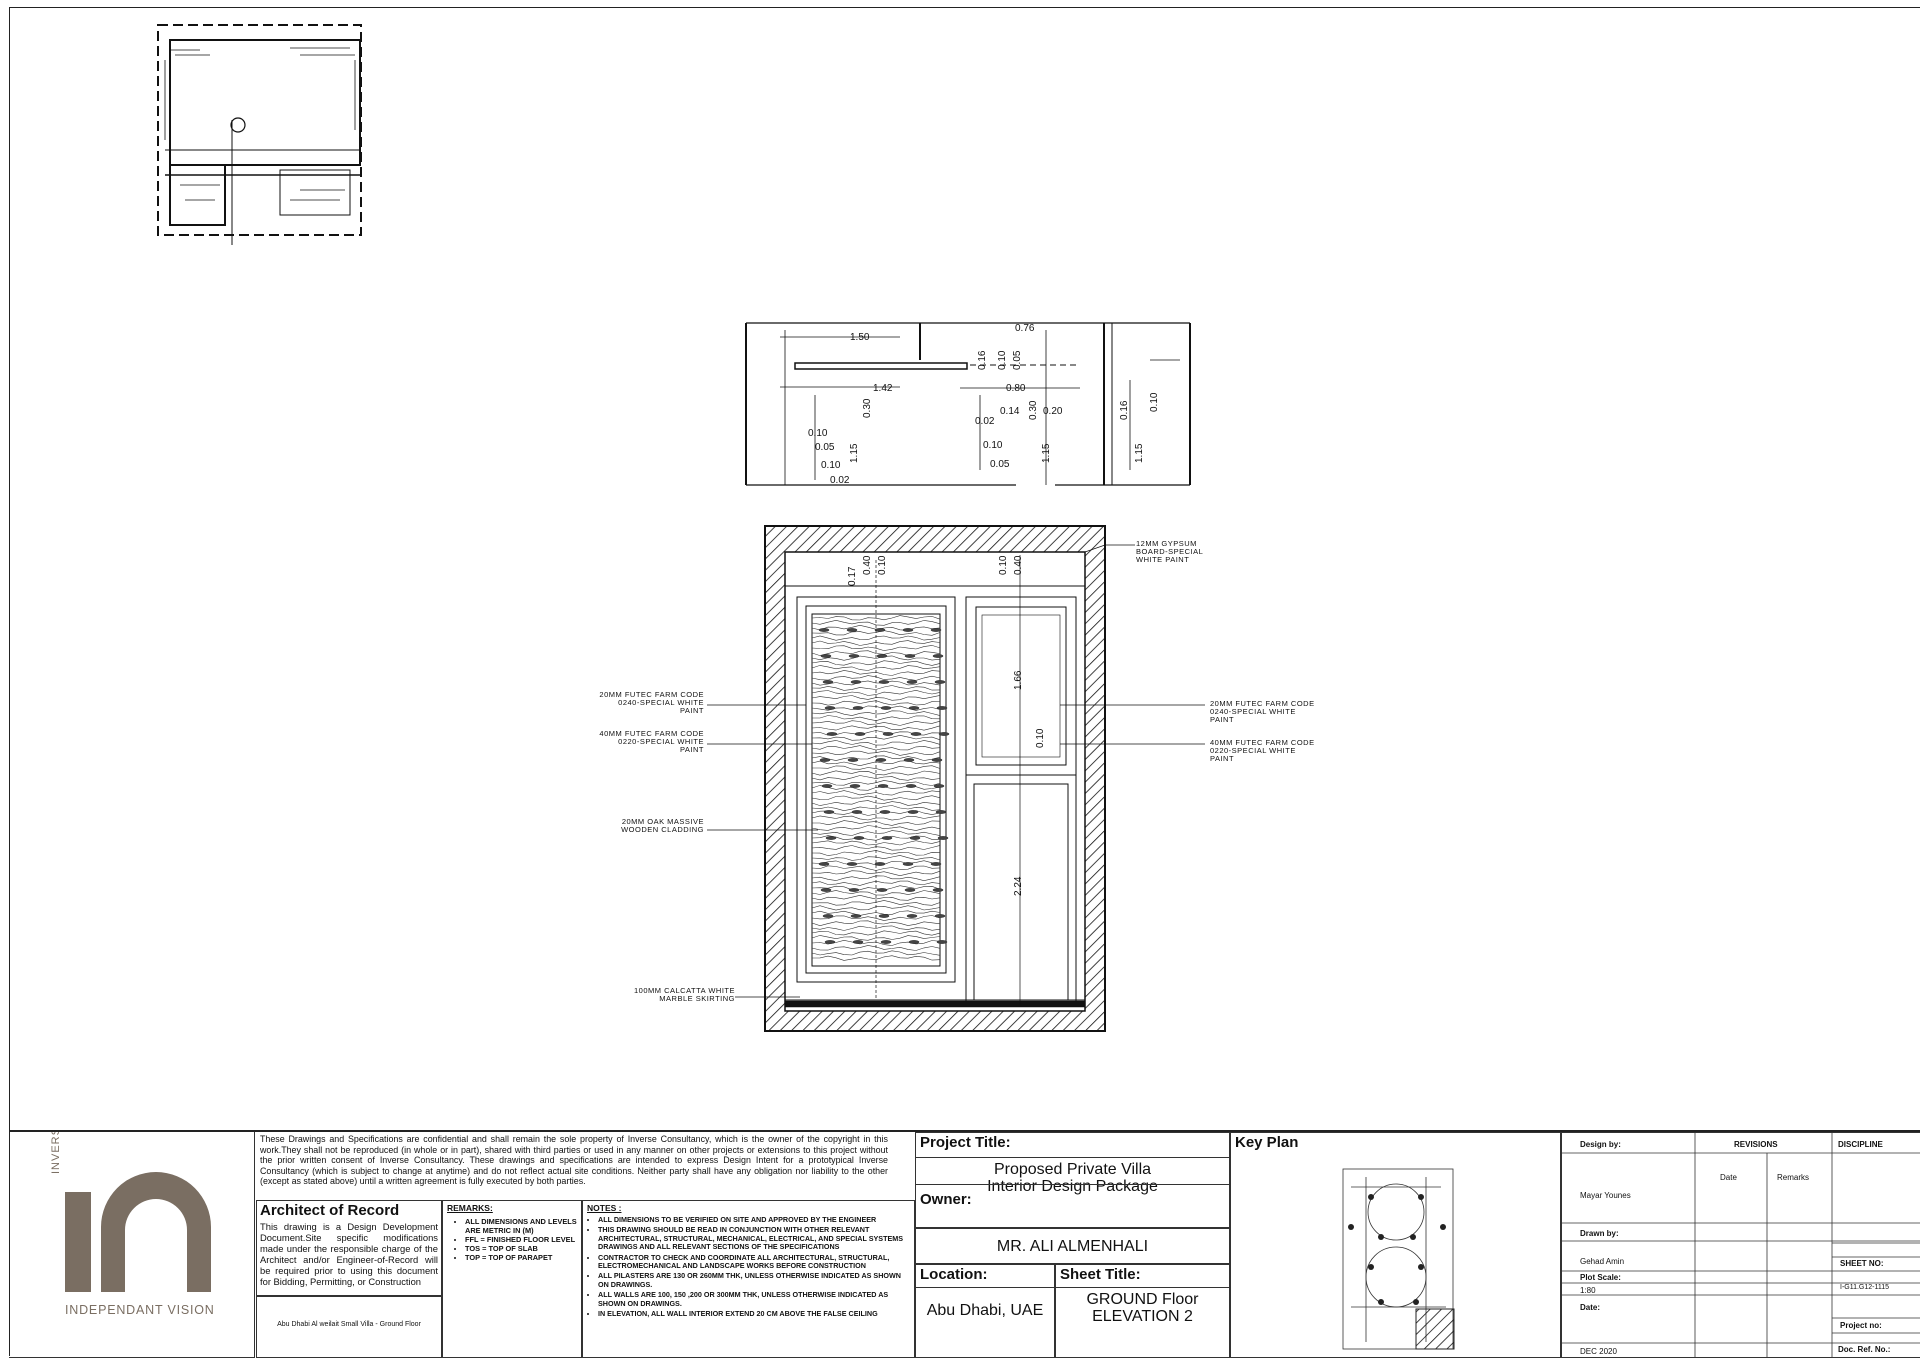  Describe the element at coordinates (985, 1310) in the screenshot. I see `location-value: Abu Dhabi, UAE` at that location.